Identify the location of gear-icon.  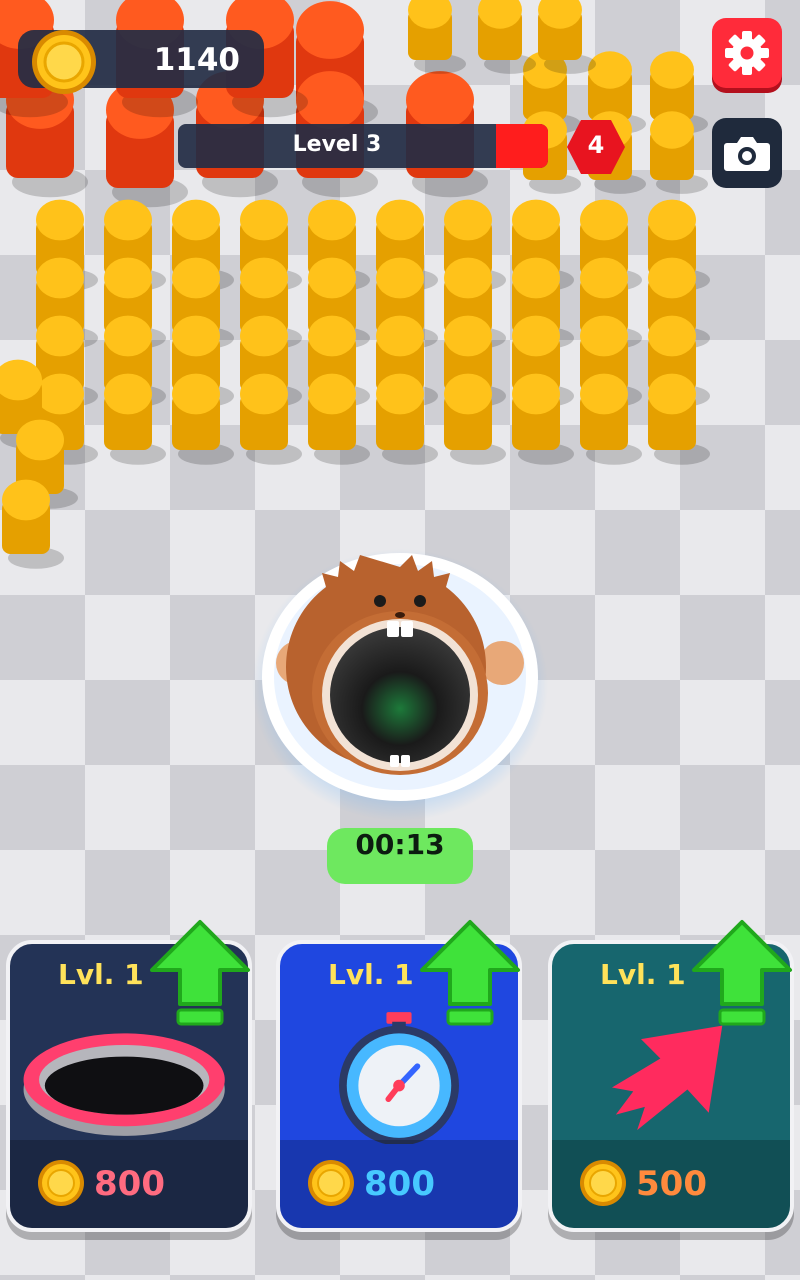
(747, 53).